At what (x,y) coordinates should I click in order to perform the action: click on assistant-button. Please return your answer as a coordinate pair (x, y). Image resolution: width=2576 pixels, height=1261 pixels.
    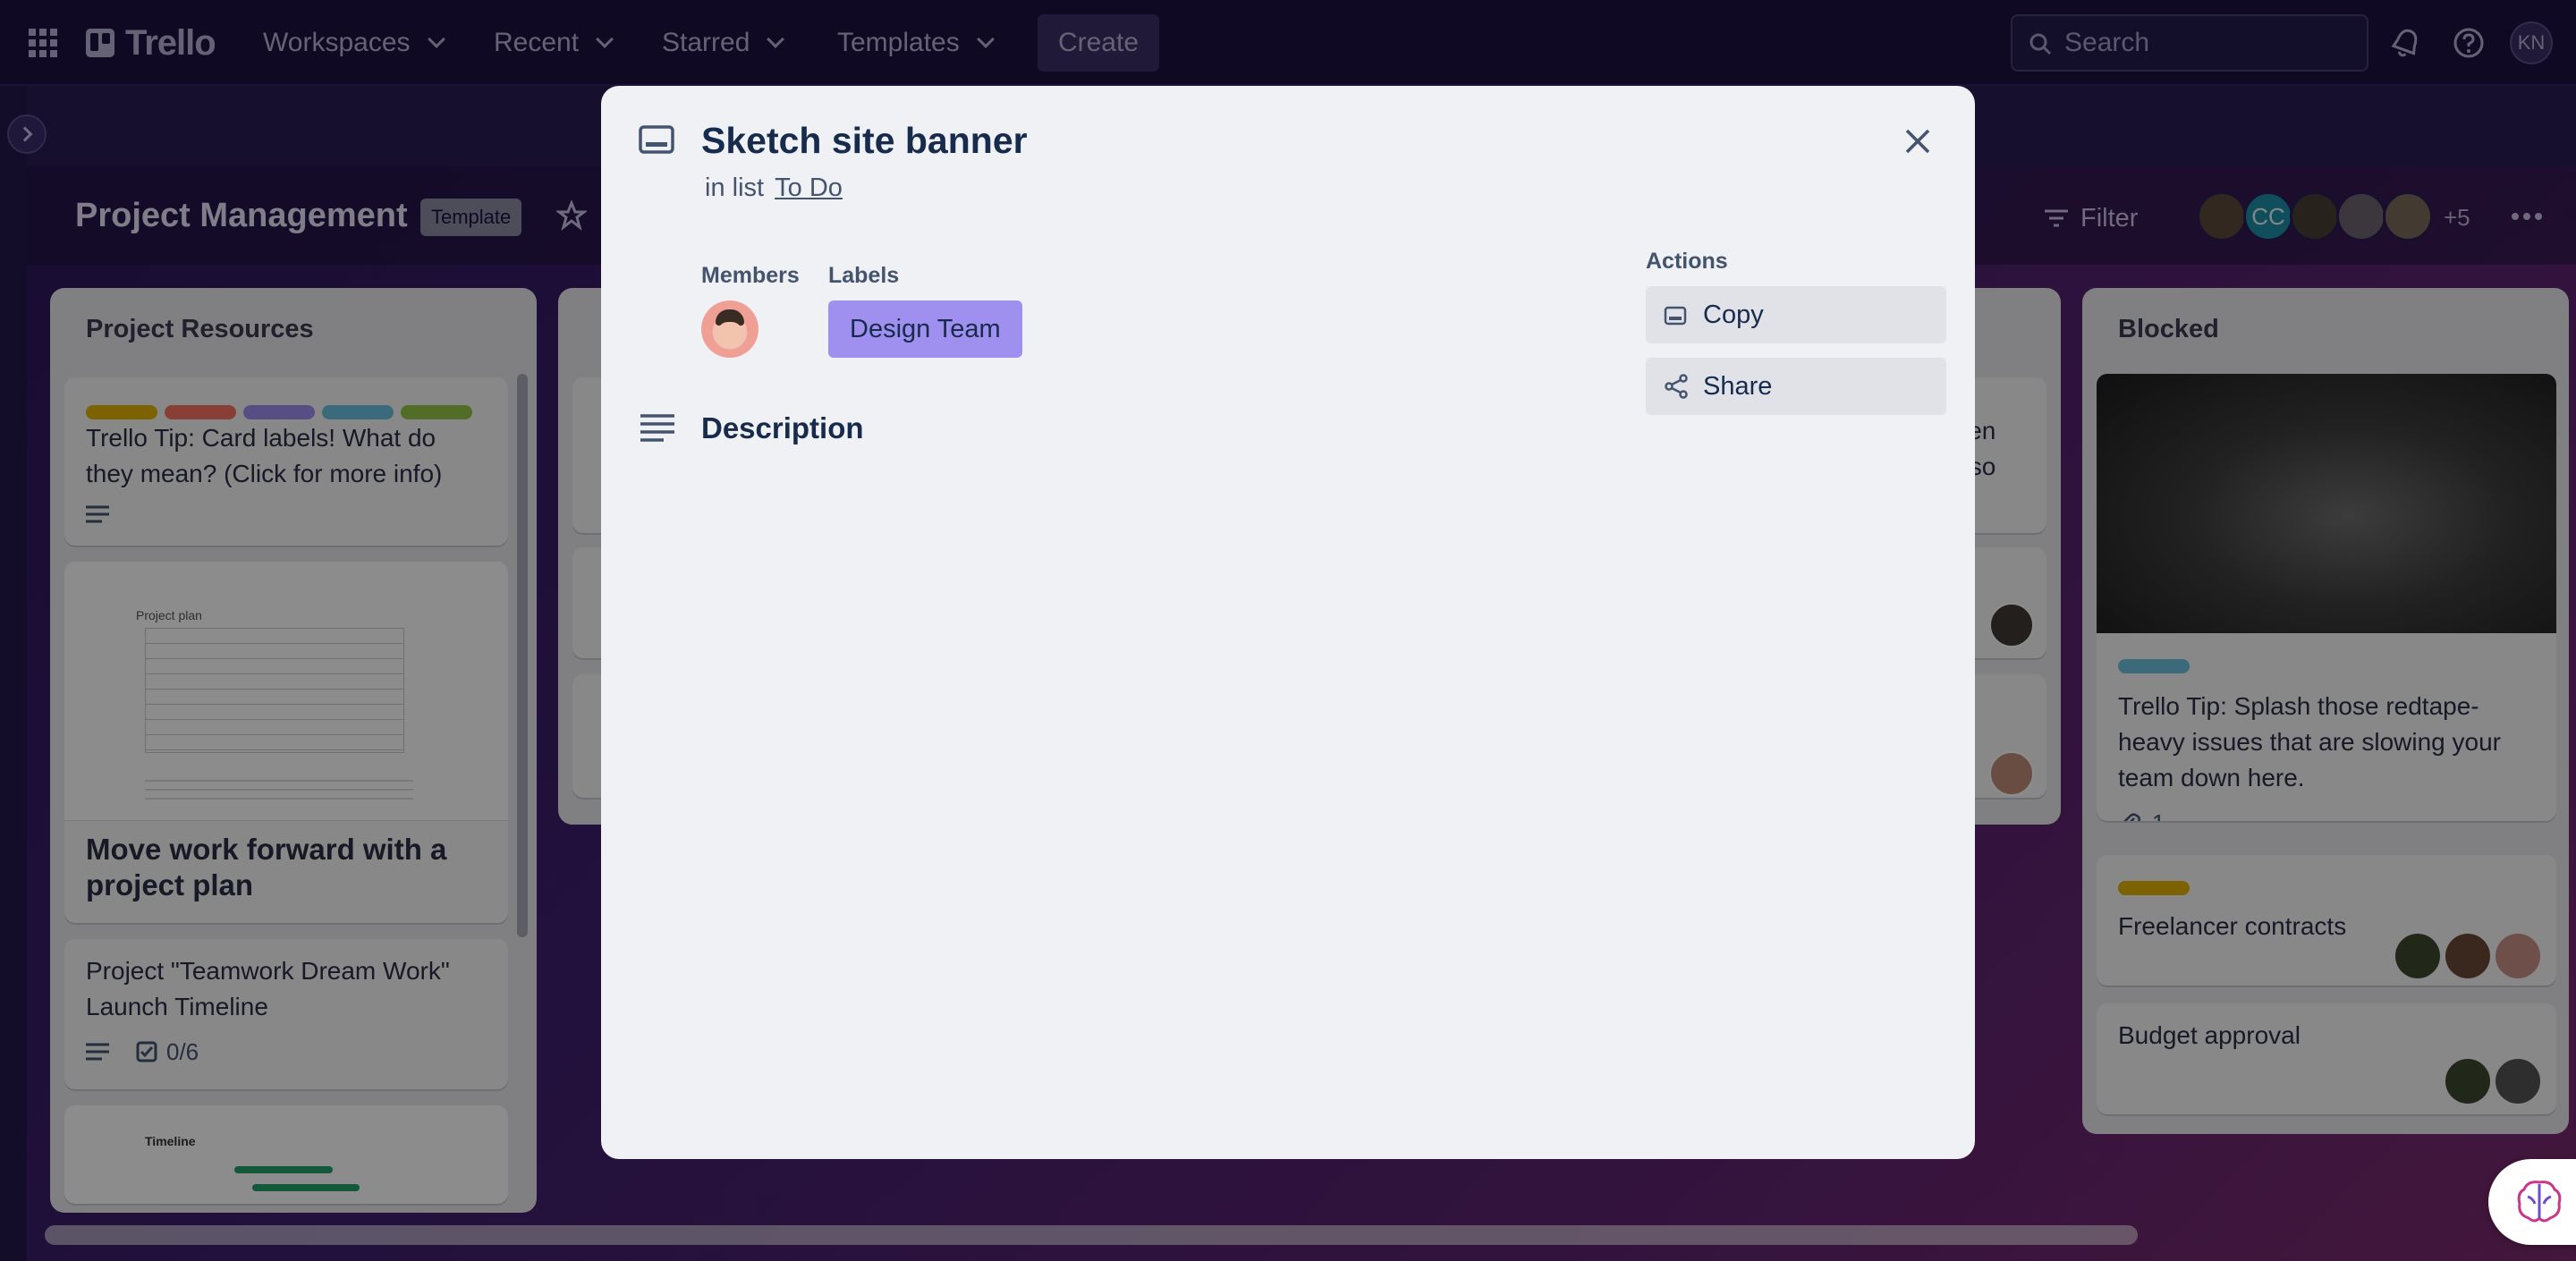
    Looking at the image, I should click on (2532, 1202).